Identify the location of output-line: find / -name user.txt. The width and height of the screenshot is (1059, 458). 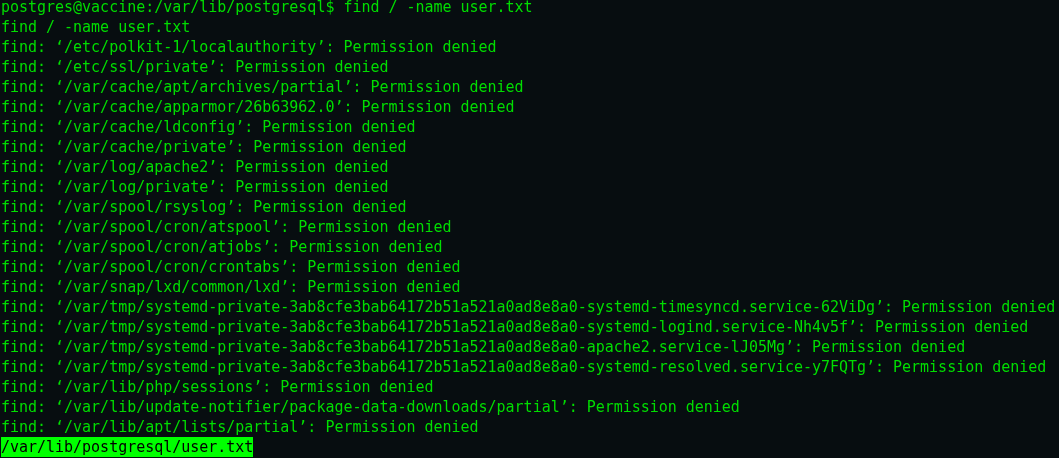
(96, 27).